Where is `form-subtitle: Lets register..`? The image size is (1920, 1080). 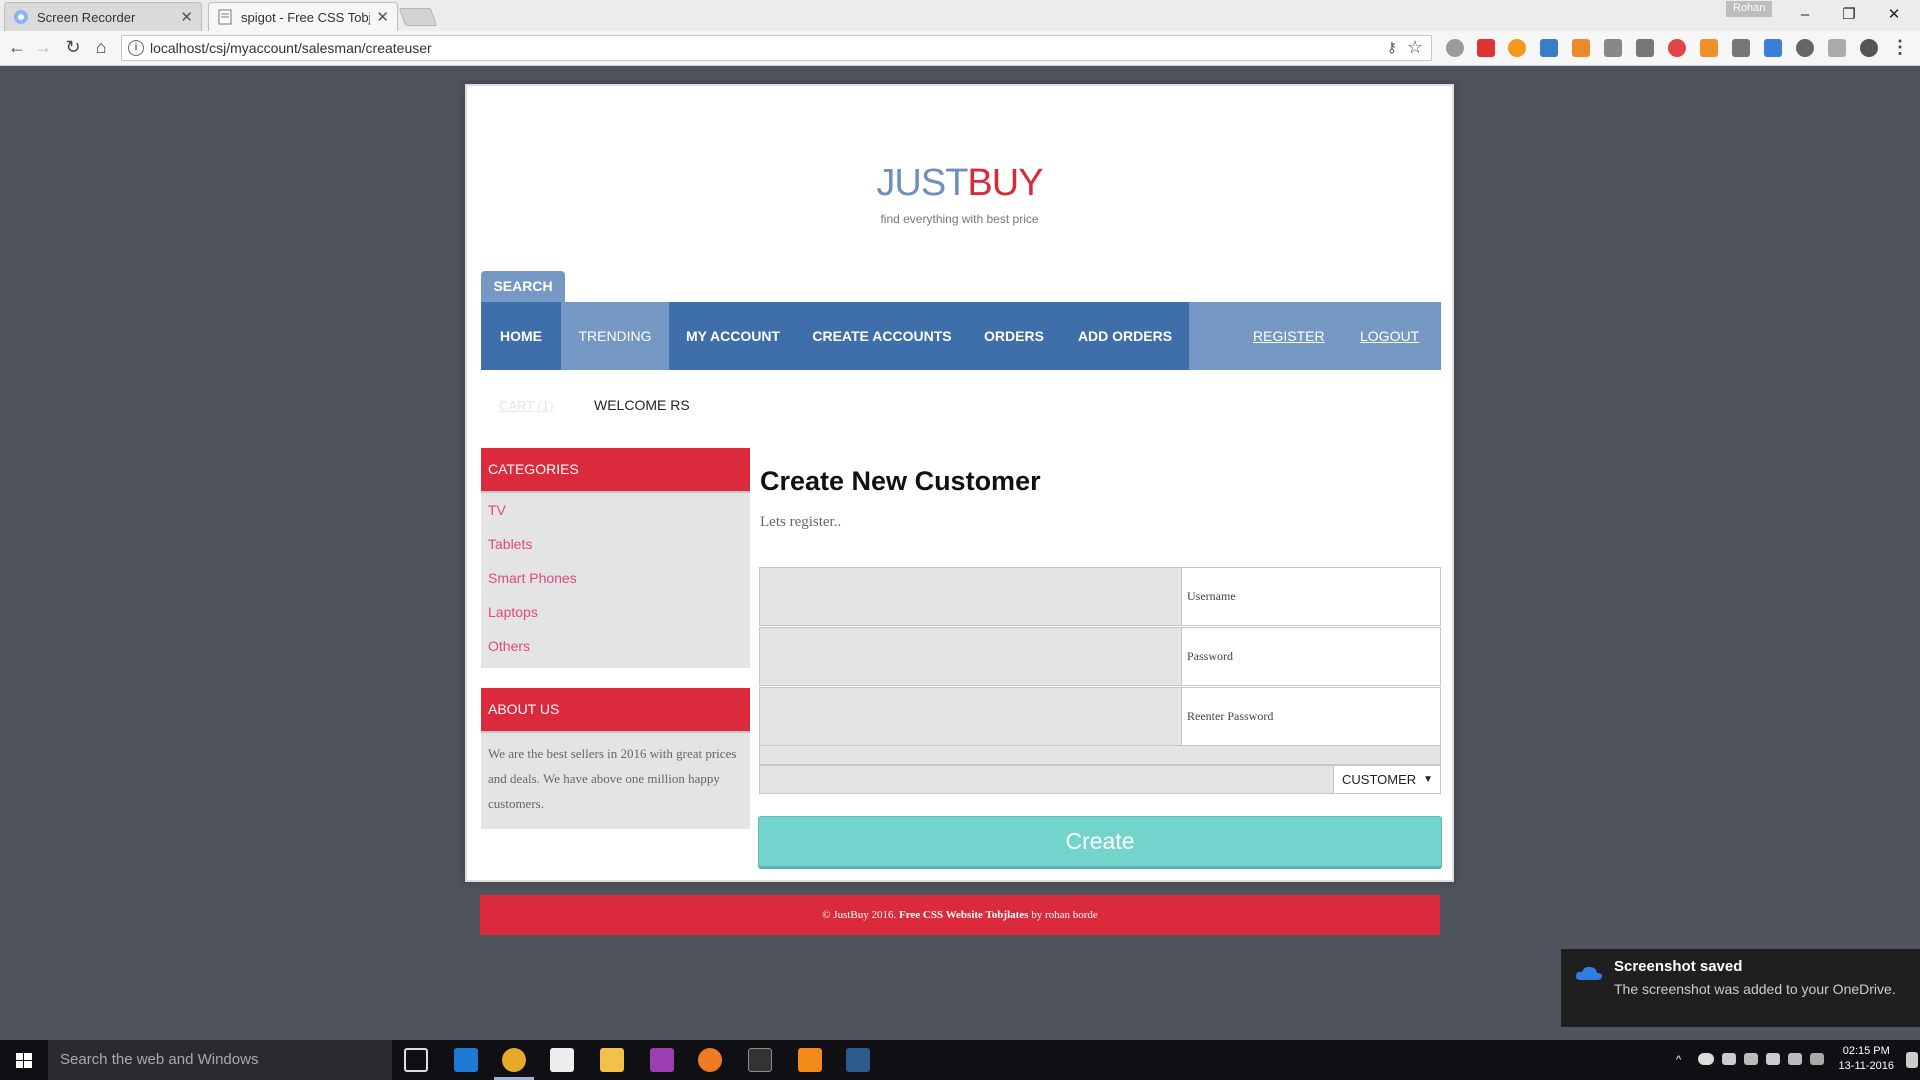 form-subtitle: Lets register.. is located at coordinates (801, 522).